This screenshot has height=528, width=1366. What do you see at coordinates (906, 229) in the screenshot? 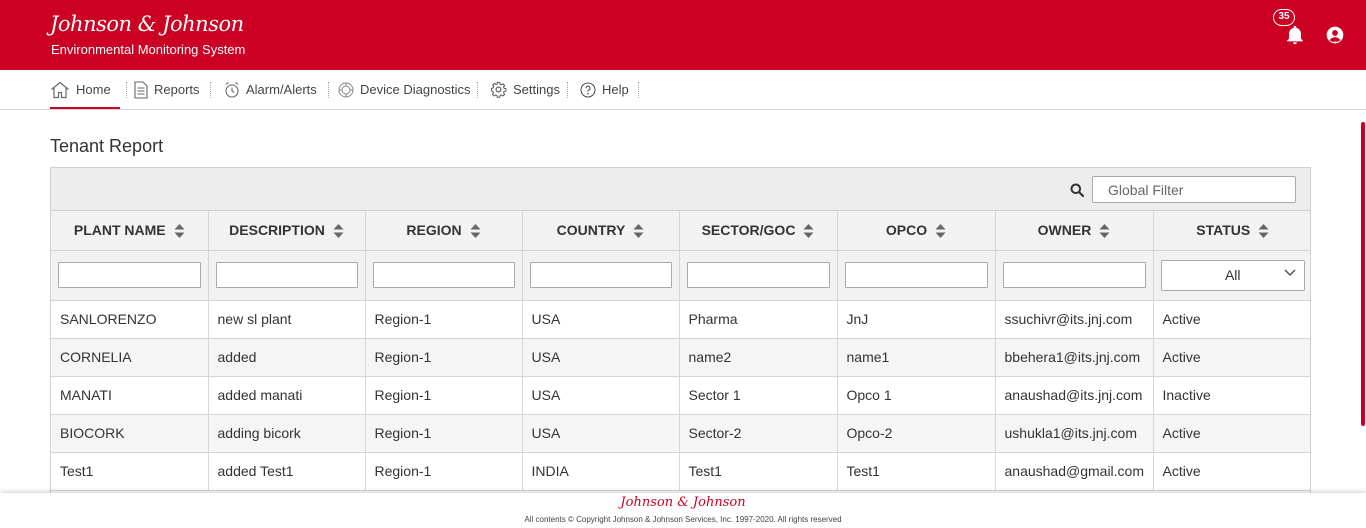
I see `column-header-label: OPCO` at bounding box center [906, 229].